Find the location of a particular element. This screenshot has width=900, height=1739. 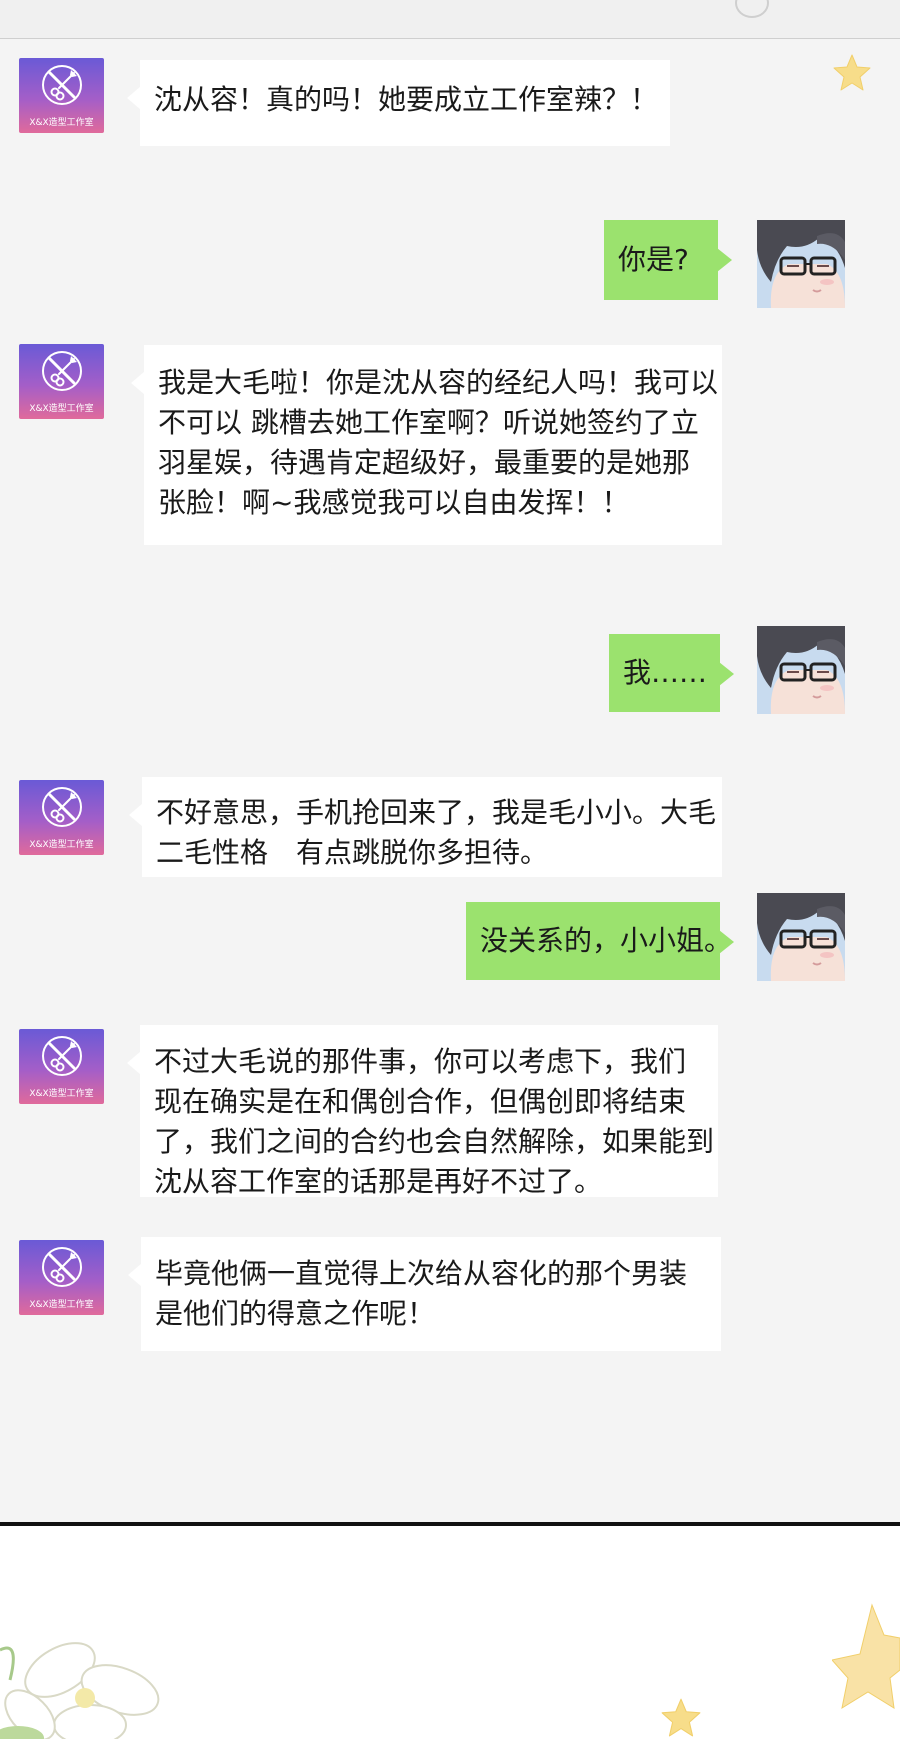

flower-decoration is located at coordinates (80, 1690).